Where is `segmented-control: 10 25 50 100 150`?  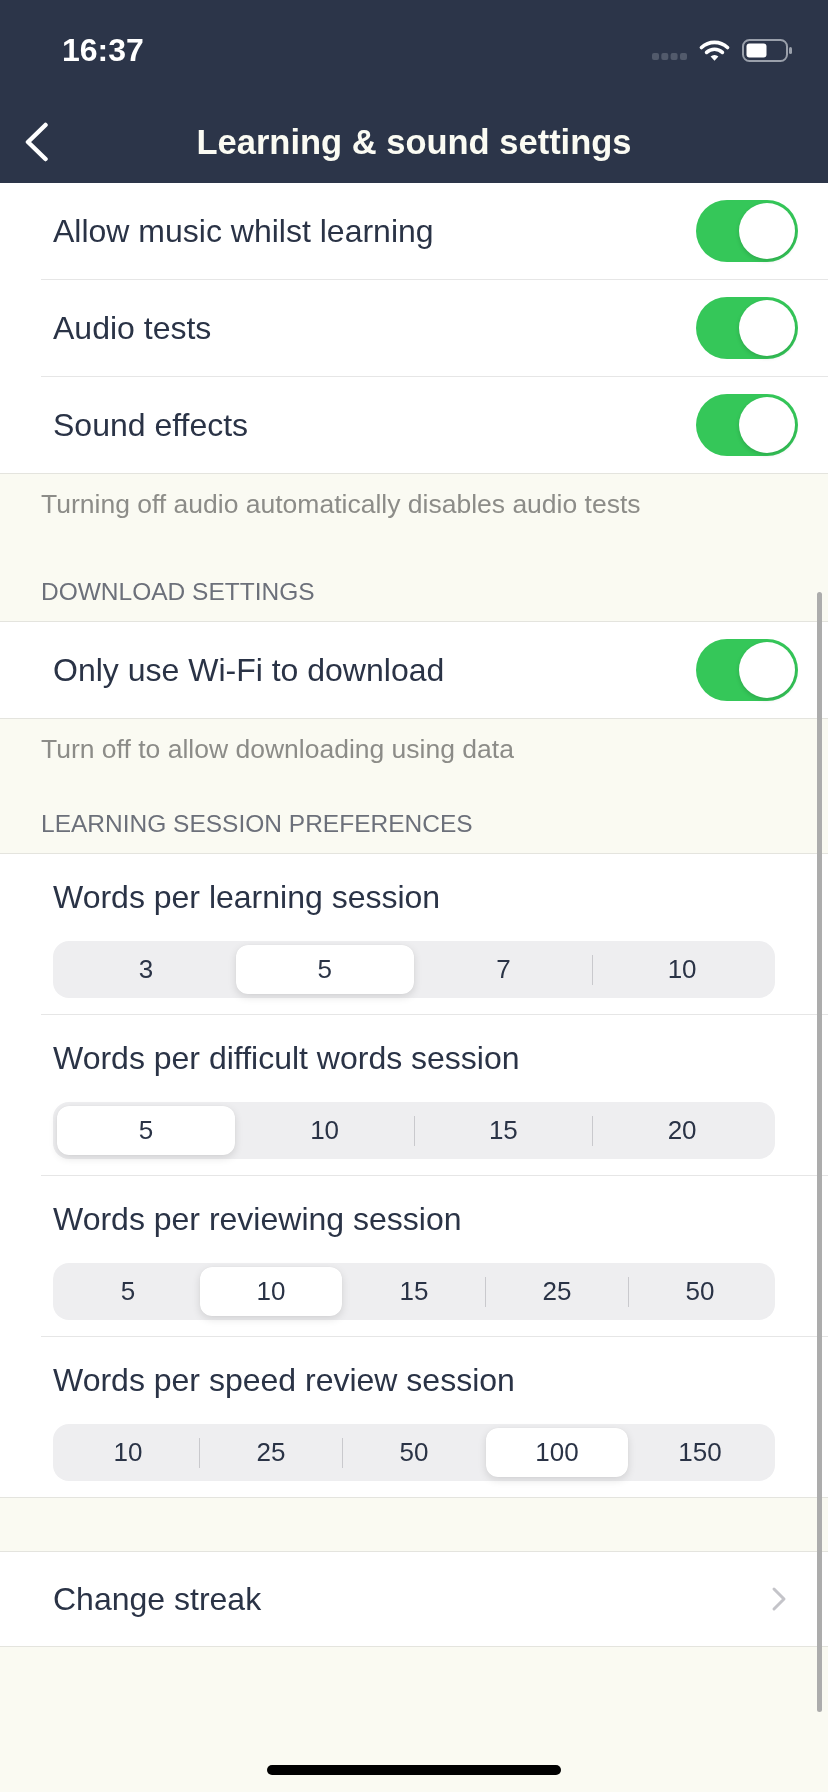 segmented-control: 10 25 50 100 150 is located at coordinates (414, 1452).